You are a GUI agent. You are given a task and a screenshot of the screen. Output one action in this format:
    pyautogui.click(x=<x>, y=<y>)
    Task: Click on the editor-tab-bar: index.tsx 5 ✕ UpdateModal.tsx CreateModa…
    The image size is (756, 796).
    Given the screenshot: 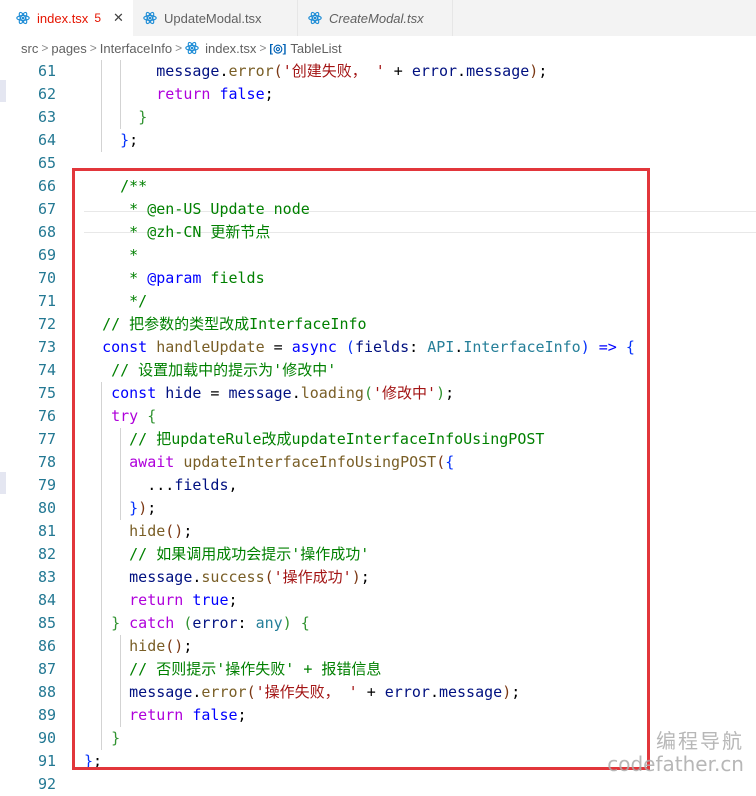 What is the action you would take?
    pyautogui.click(x=378, y=18)
    